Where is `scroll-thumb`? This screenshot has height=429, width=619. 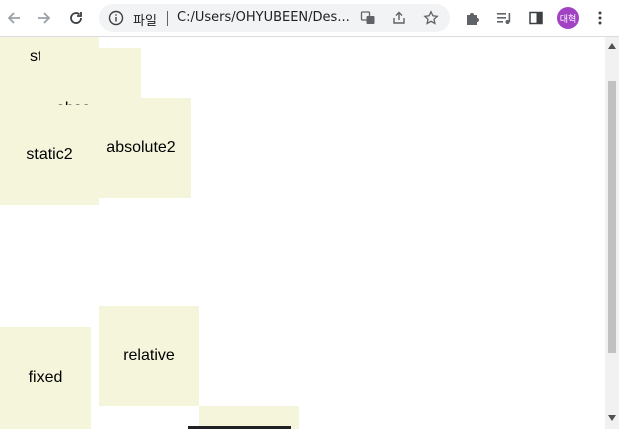
scroll-thumb is located at coordinates (612, 217).